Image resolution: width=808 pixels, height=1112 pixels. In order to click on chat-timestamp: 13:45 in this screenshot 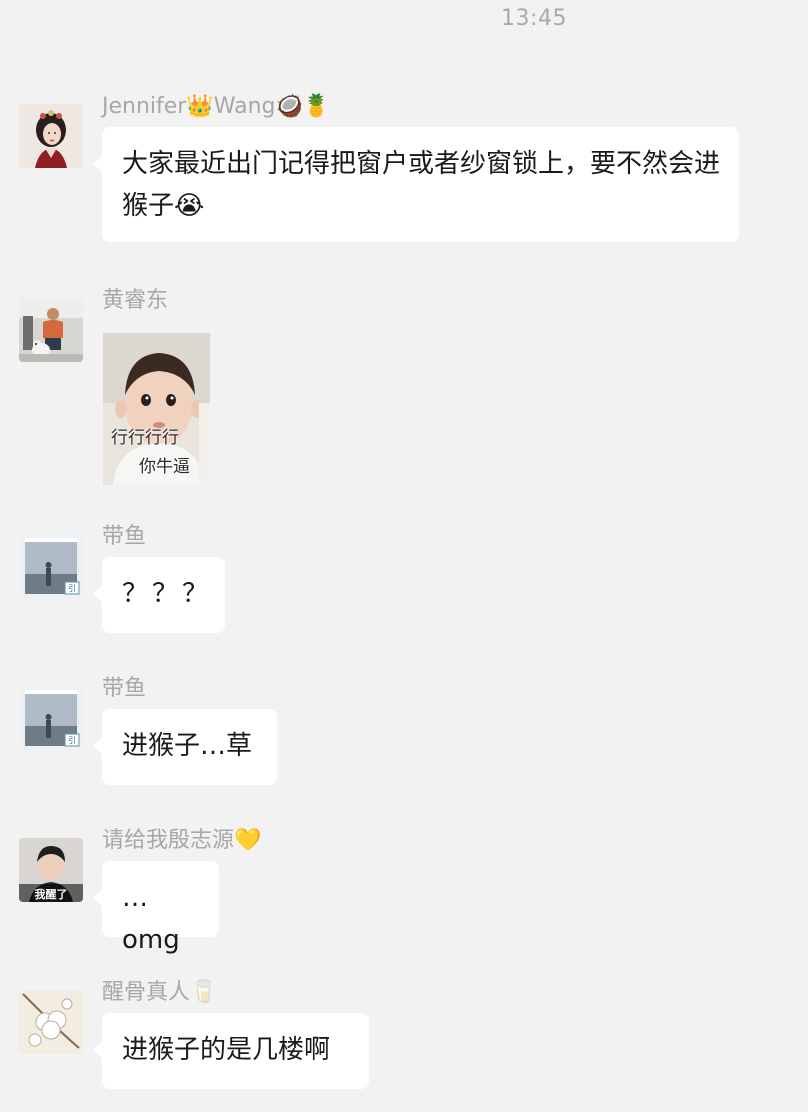, I will do `click(534, 18)`.